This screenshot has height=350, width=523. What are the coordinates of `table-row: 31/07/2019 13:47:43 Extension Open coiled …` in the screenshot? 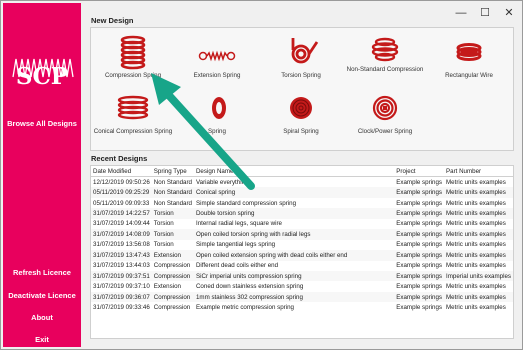 It's located at (302, 255).